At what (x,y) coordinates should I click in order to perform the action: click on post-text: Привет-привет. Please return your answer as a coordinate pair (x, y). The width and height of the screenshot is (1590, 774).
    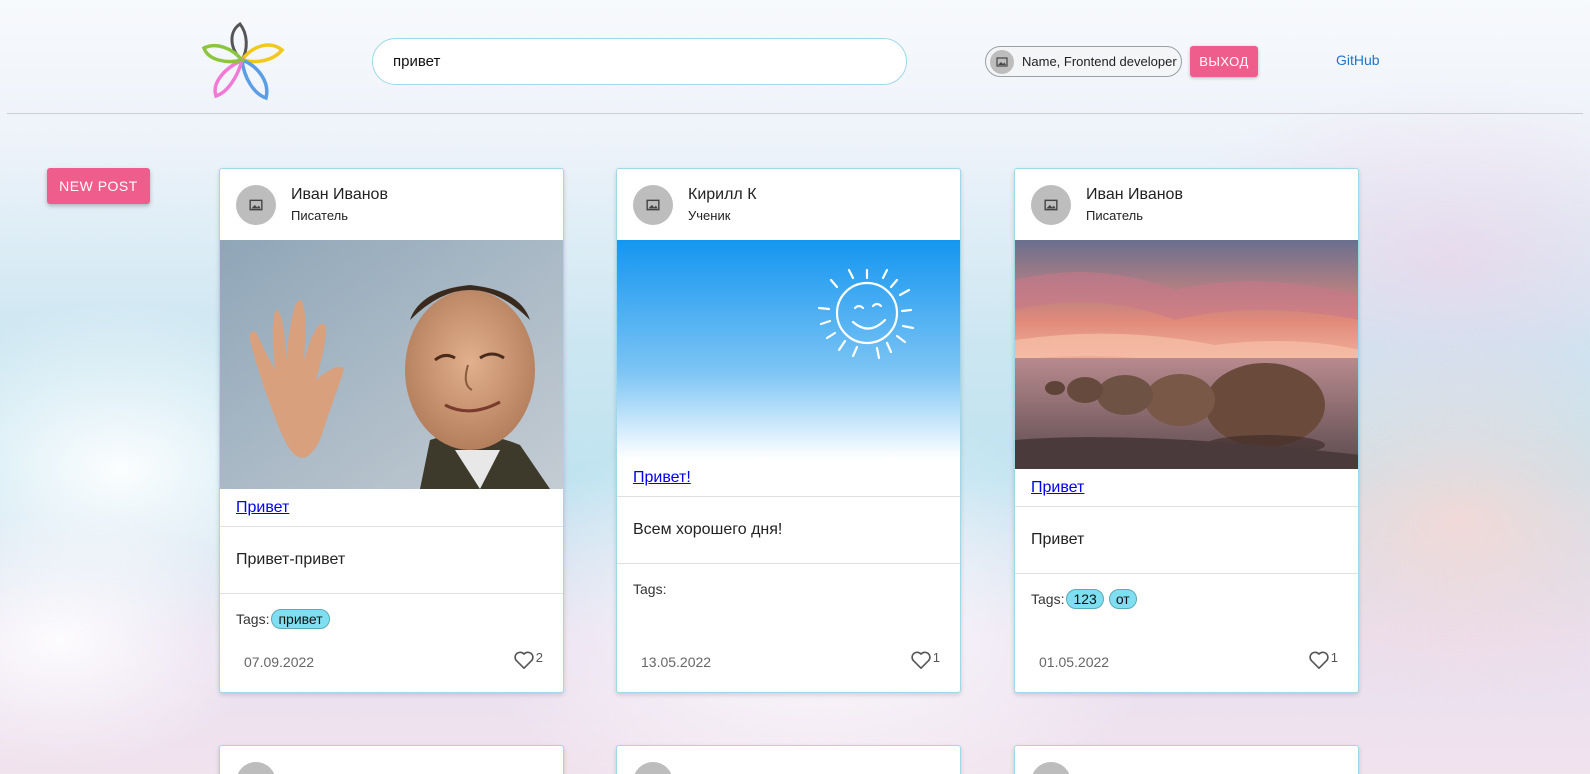
    Looking at the image, I should click on (391, 560).